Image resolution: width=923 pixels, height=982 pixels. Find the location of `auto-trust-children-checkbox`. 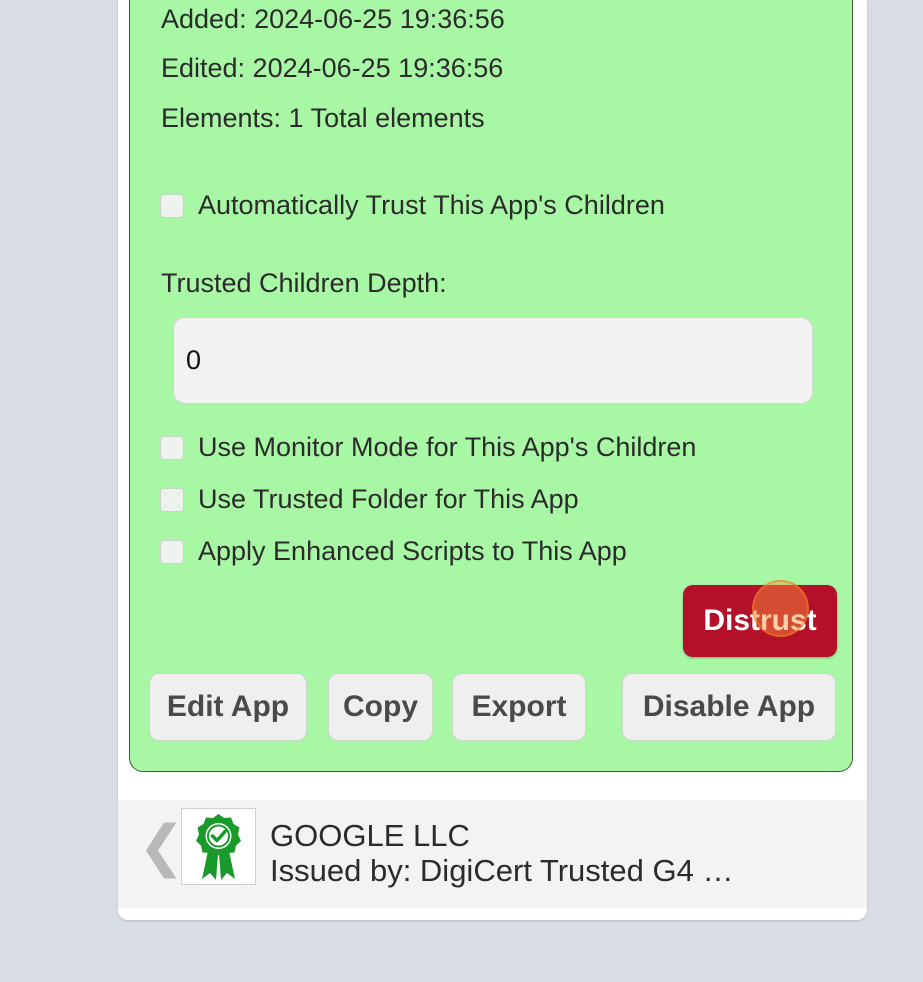

auto-trust-children-checkbox is located at coordinates (172, 205).